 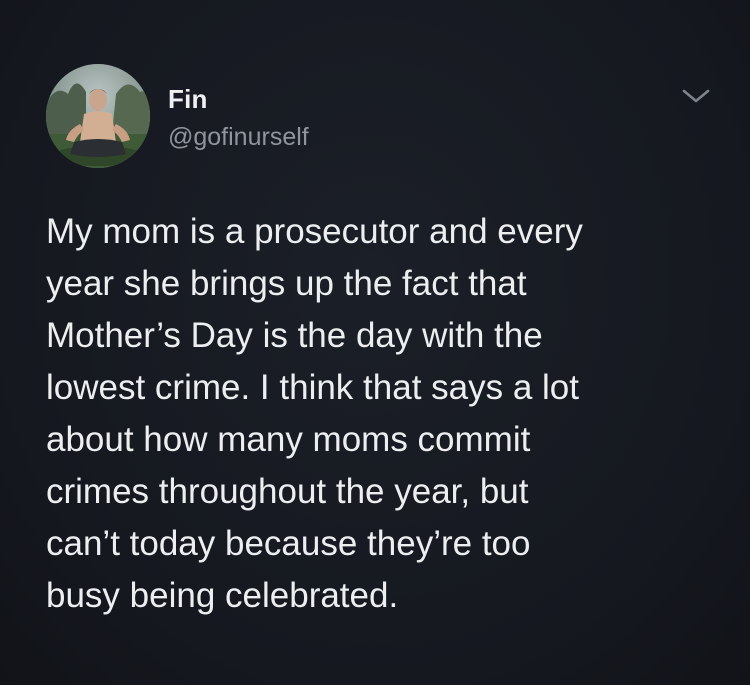 What do you see at coordinates (238, 137) in the screenshot?
I see `username-handle: @gofinurself` at bounding box center [238, 137].